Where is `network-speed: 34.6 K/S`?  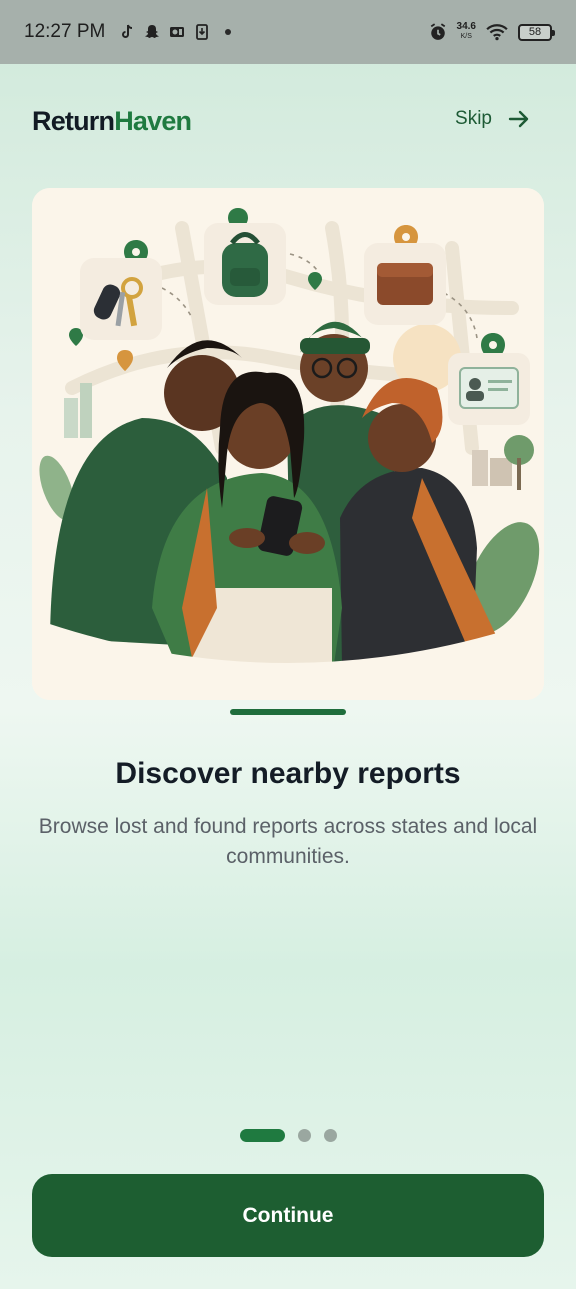 network-speed: 34.6 K/S is located at coordinates (466, 32).